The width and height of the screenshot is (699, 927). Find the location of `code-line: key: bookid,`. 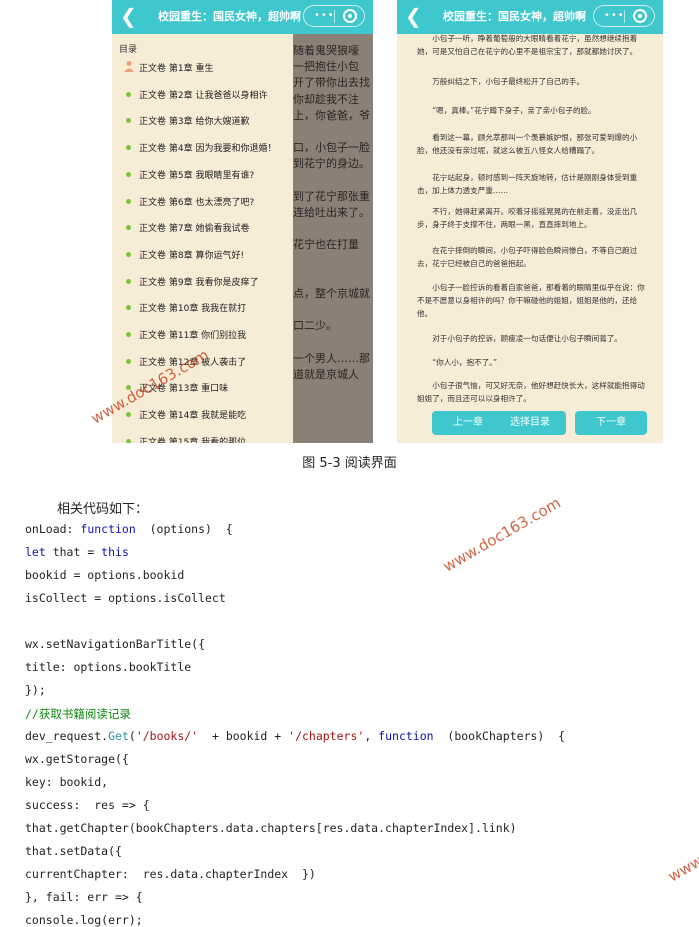

code-line: key: bookid, is located at coordinates (67, 782).